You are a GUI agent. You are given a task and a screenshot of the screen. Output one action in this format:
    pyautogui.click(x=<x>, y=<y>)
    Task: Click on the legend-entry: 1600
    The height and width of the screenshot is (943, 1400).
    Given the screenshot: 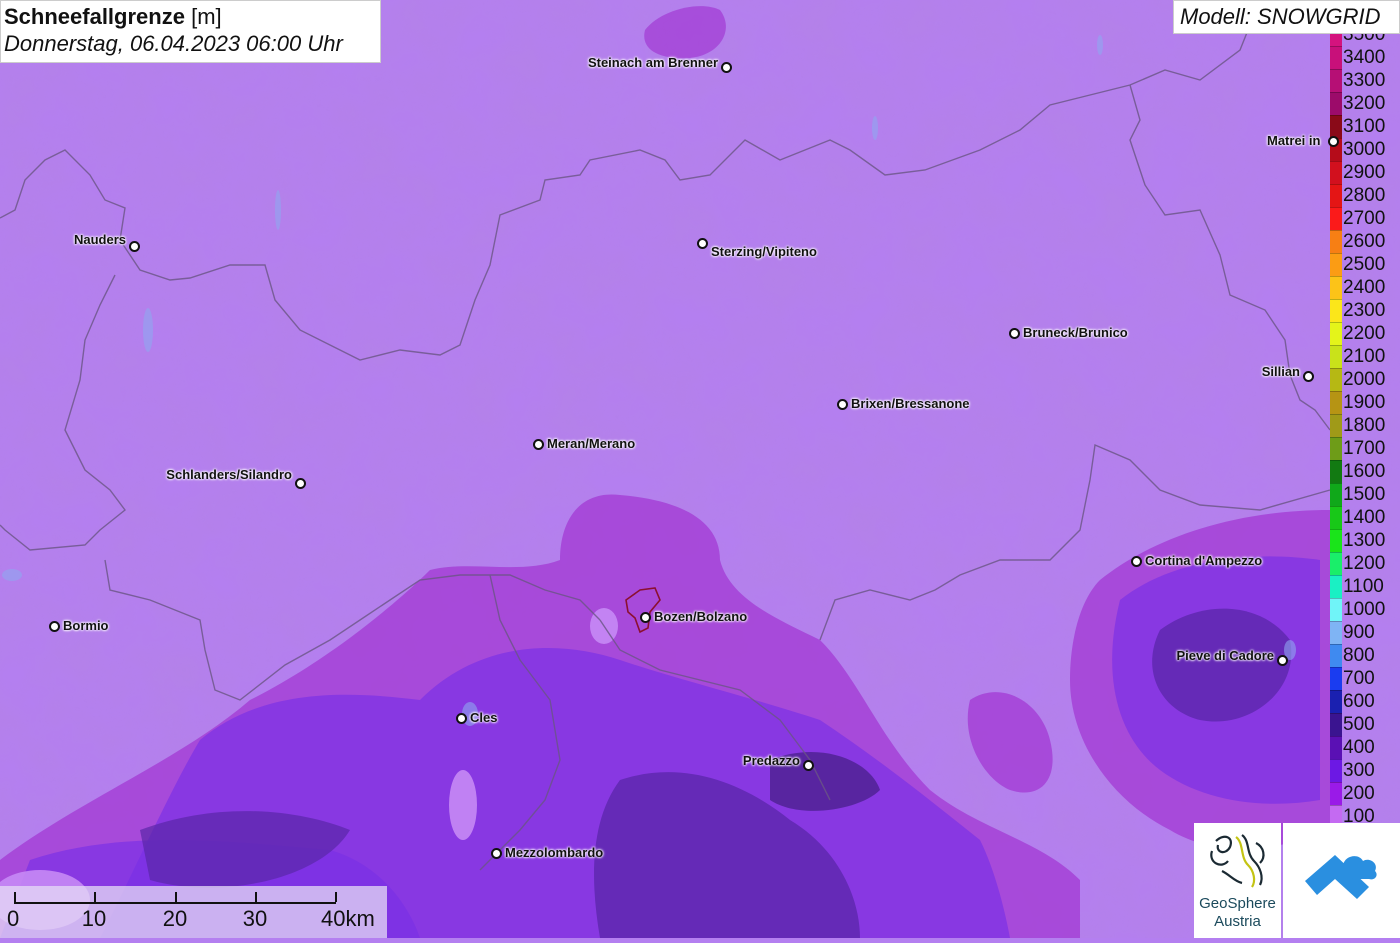 What is the action you would take?
    pyautogui.click(x=1364, y=471)
    